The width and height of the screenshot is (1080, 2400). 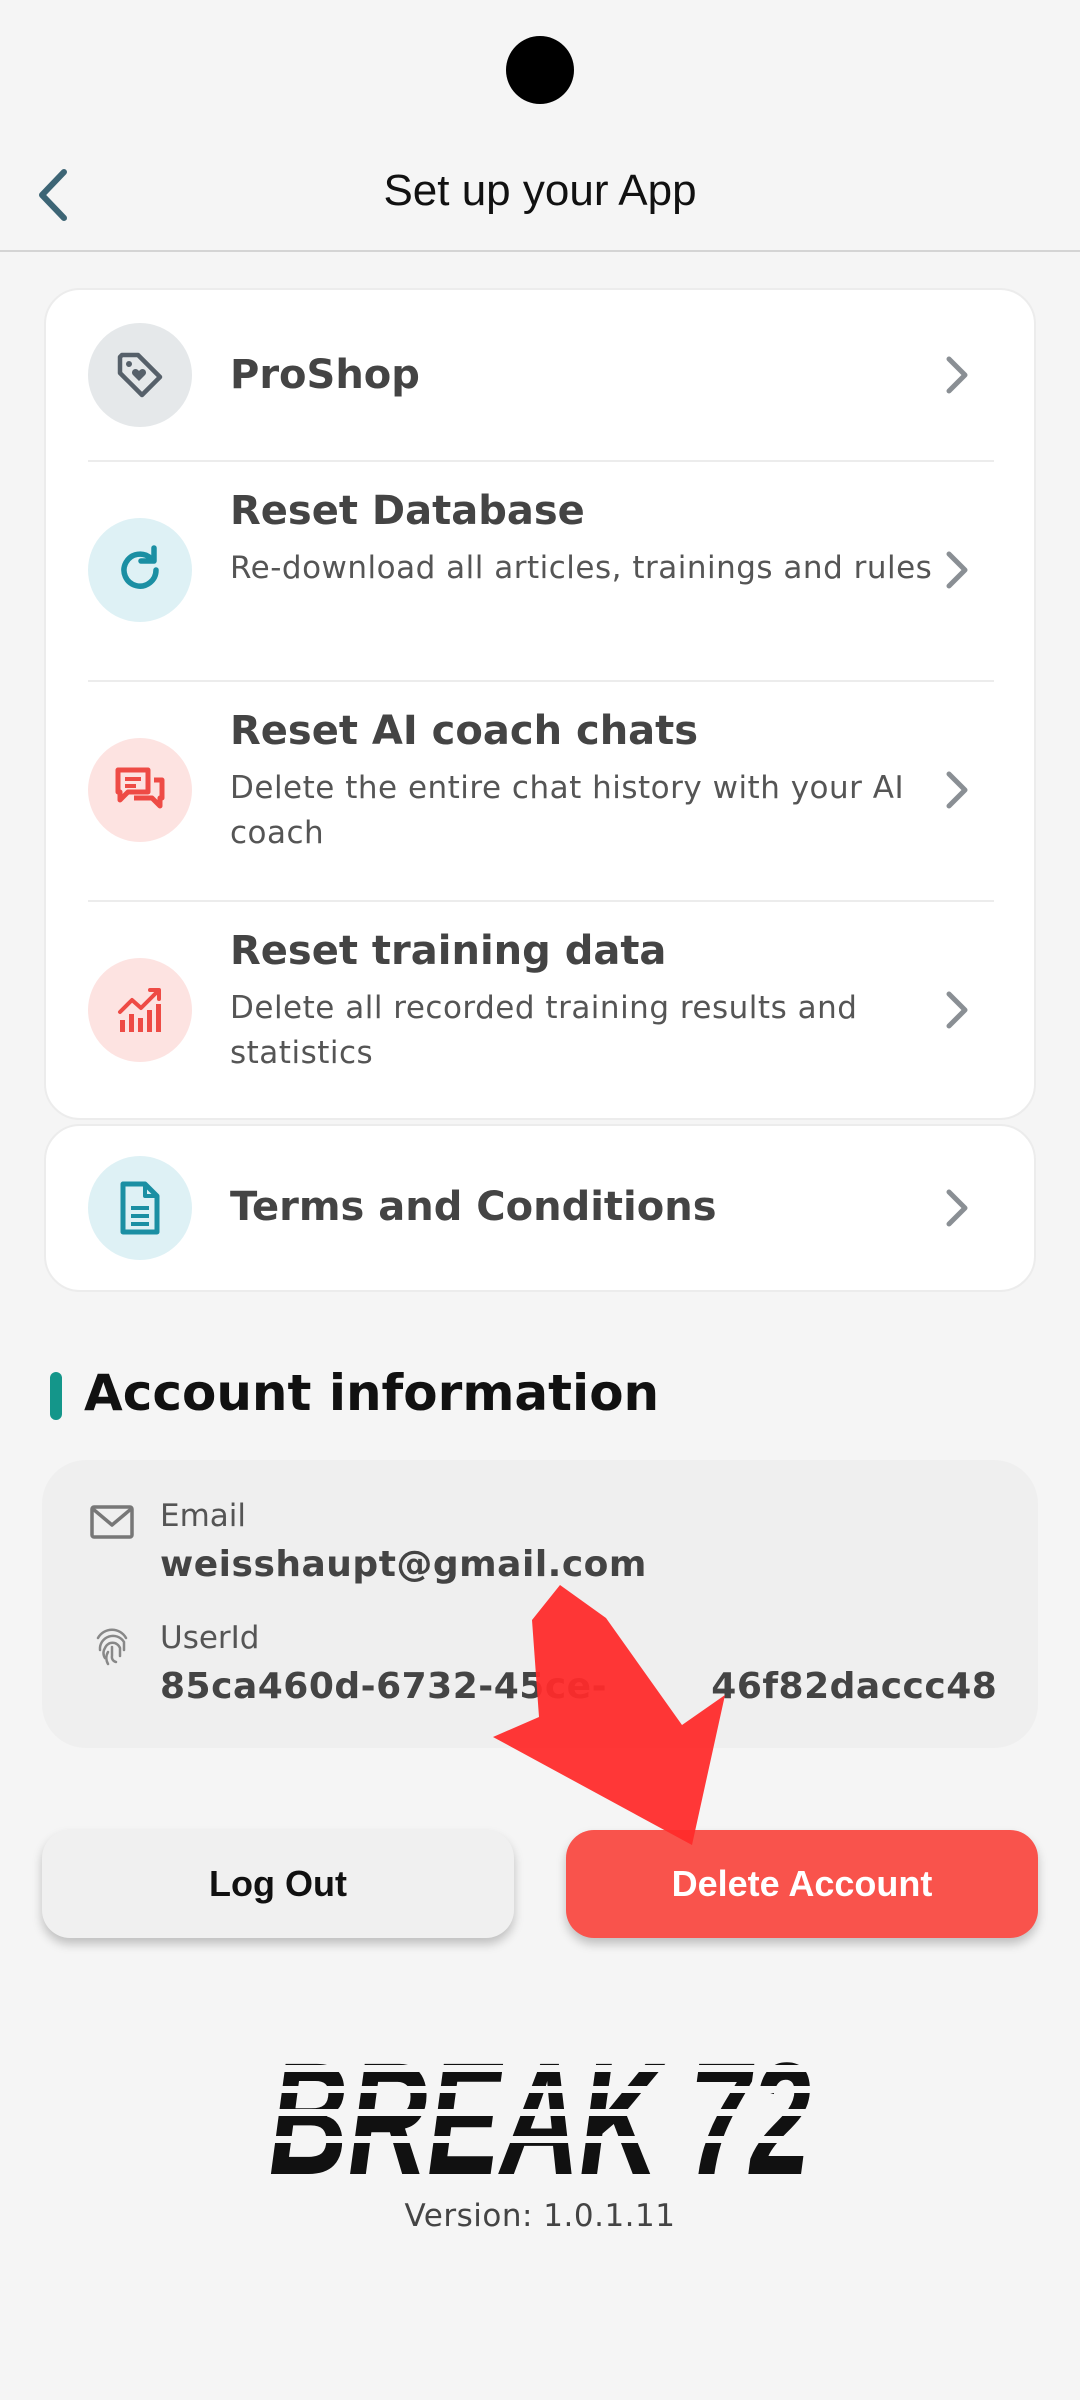 What do you see at coordinates (540, 126) in the screenshot?
I see `app-header: Set up your App` at bounding box center [540, 126].